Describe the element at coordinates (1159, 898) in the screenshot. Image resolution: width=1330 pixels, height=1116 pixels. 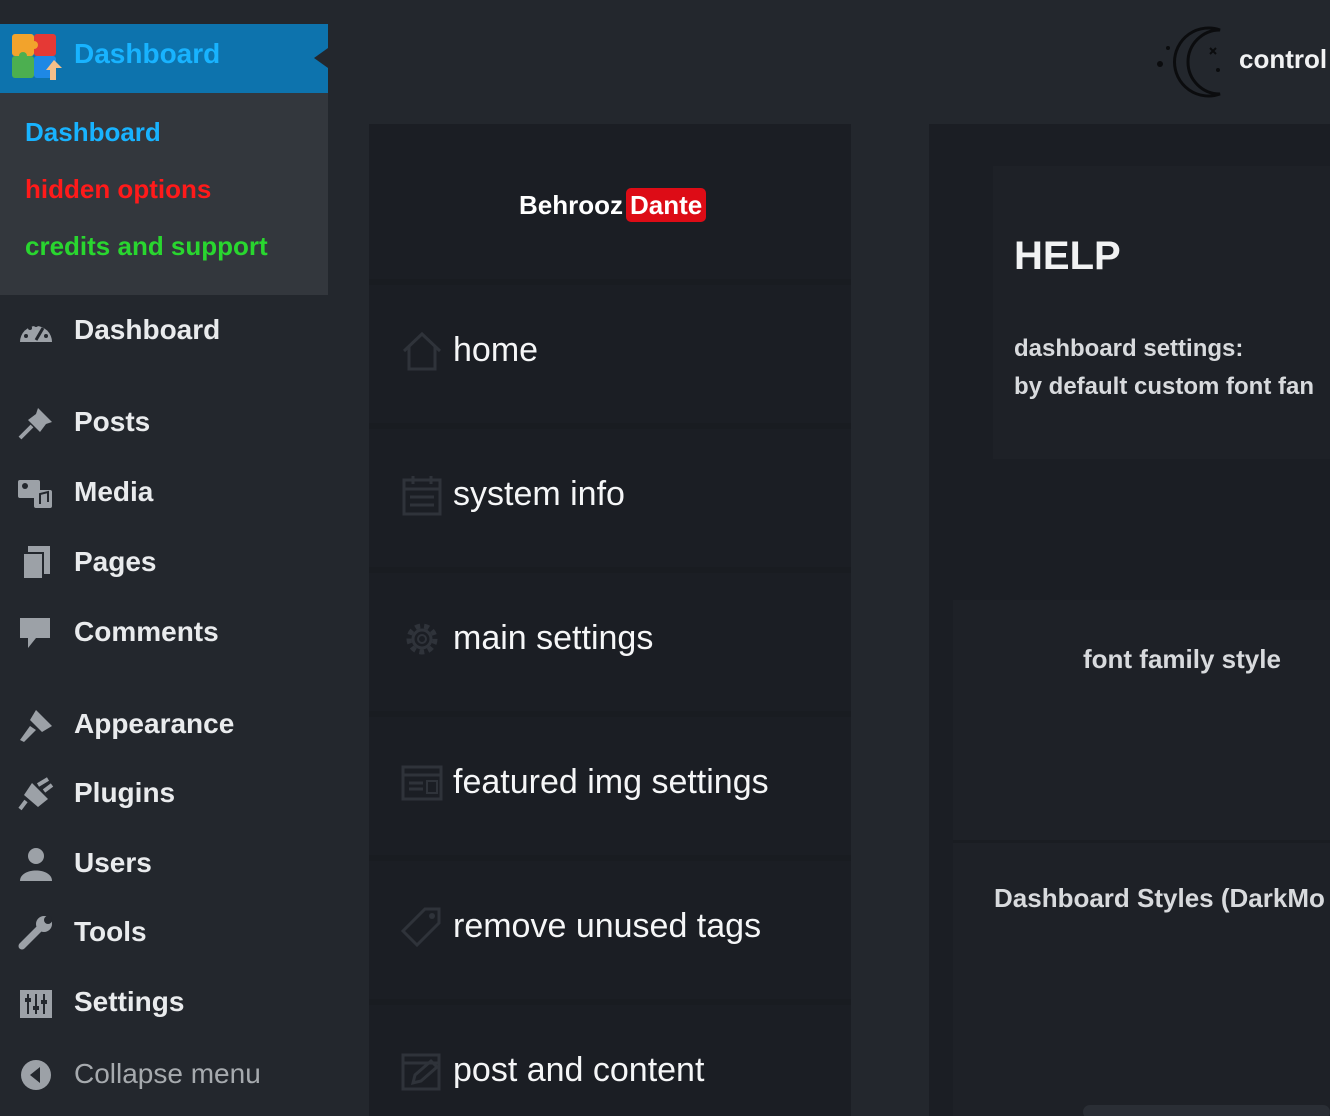
I see `dashboard-styles-heading: Dashboard Styles (DarkMo` at that location.